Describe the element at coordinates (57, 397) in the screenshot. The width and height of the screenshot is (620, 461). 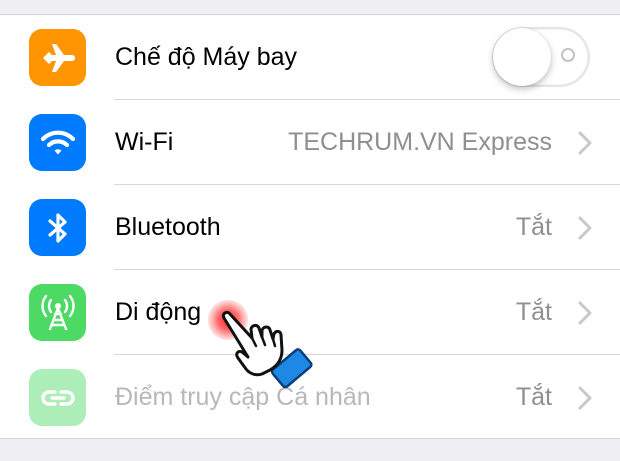
I see `hotspot-link-icon` at that location.